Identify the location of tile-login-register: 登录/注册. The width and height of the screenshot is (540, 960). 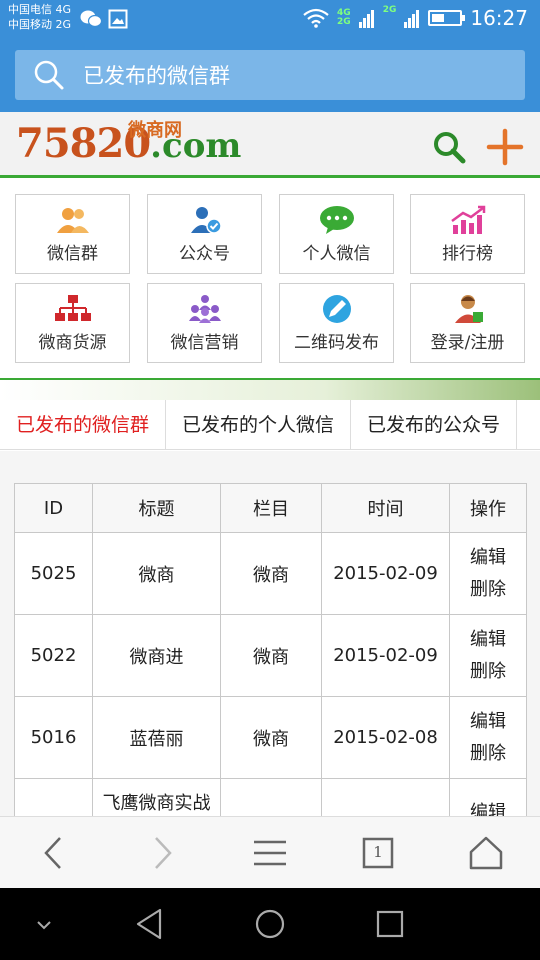
(467, 323).